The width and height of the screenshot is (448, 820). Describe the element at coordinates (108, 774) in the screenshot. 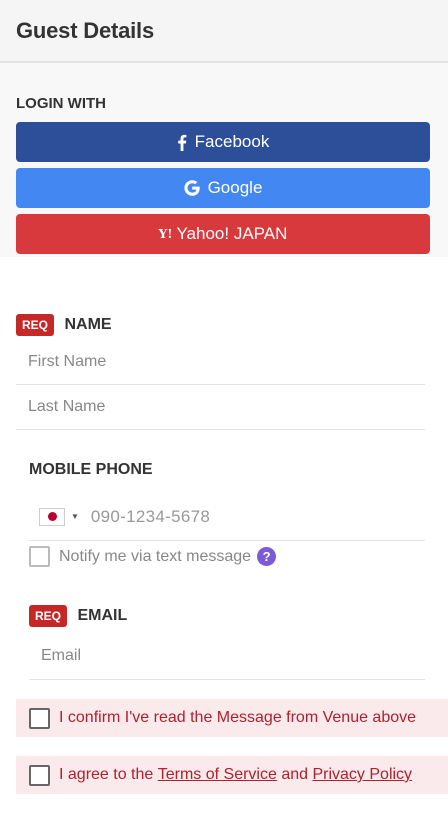

I see `agree-prefix: I agree to the` at that location.